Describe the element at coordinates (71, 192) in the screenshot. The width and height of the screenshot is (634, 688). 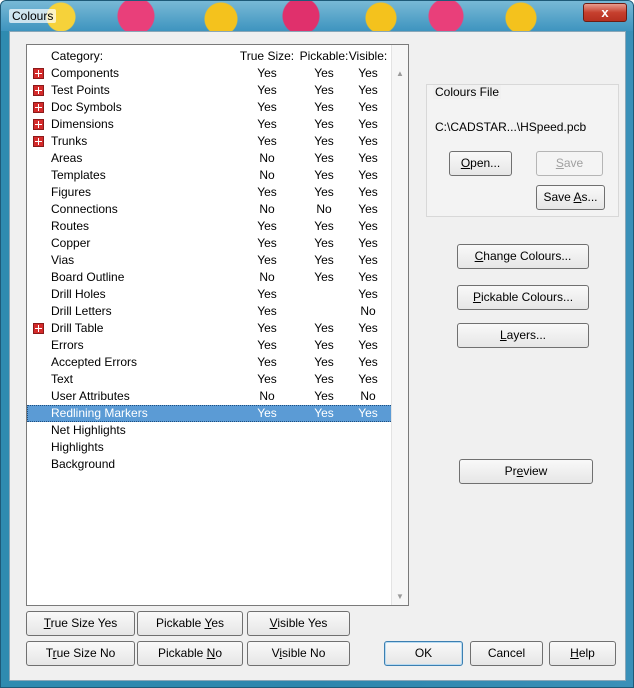
I see `category-name: Figures` at that location.